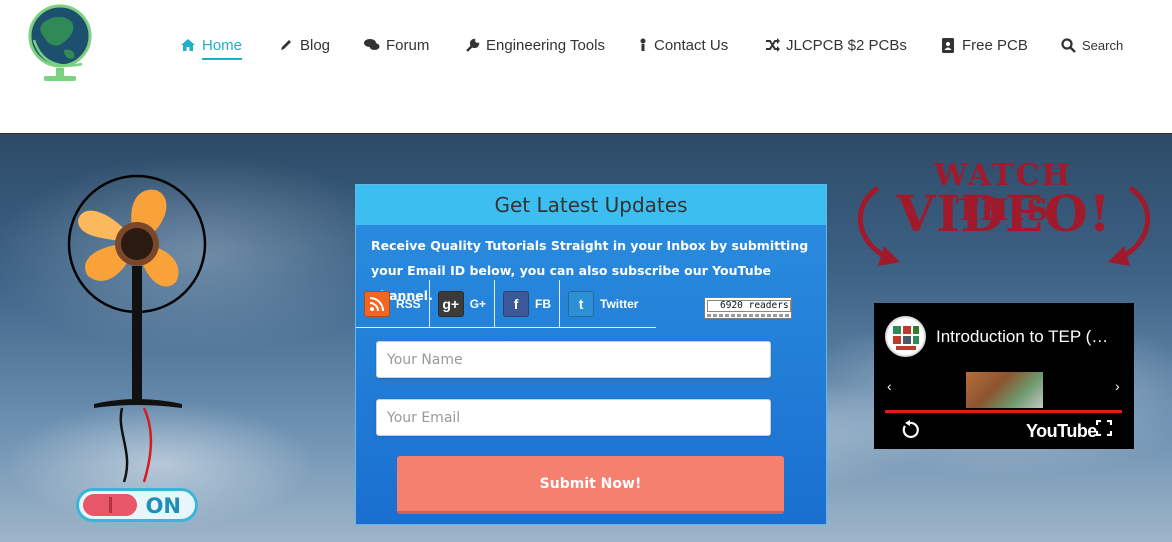 The width and height of the screenshot is (1172, 542). What do you see at coordinates (772, 45) in the screenshot?
I see `shuffle-icon` at bounding box center [772, 45].